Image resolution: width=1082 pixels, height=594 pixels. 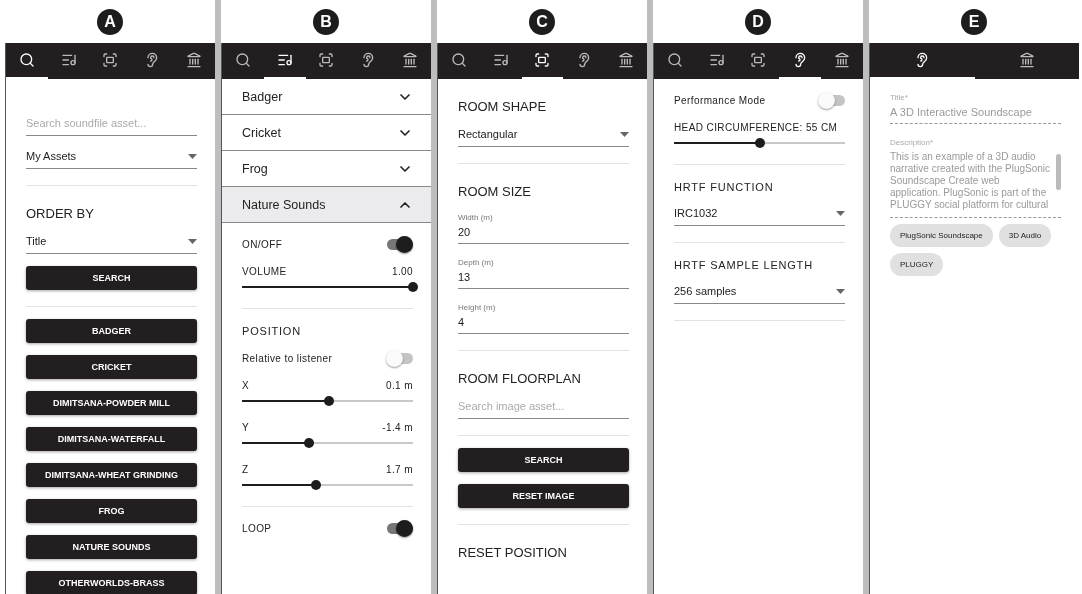 I want to click on section-heading: ROOM FLOORPLAN, so click(x=520, y=378).